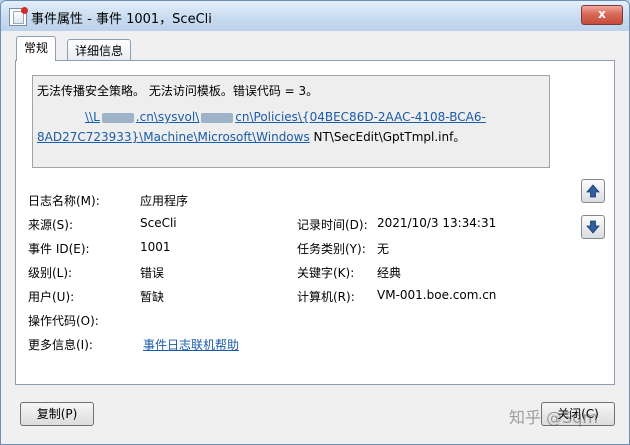  Describe the element at coordinates (152, 273) in the screenshot. I see `level-value: 错误` at that location.